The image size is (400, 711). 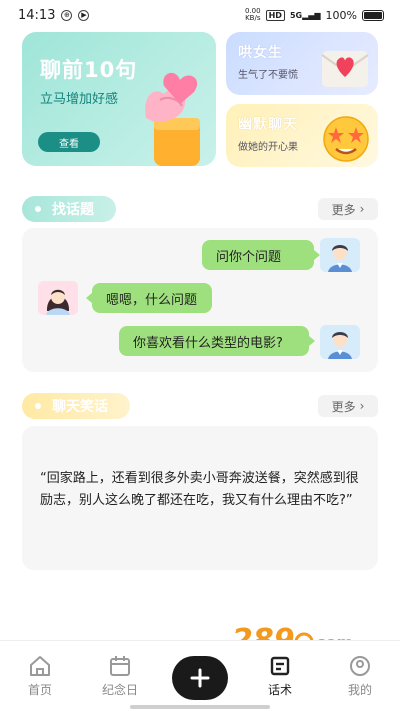 I want to click on profile-icon, so click(x=360, y=666).